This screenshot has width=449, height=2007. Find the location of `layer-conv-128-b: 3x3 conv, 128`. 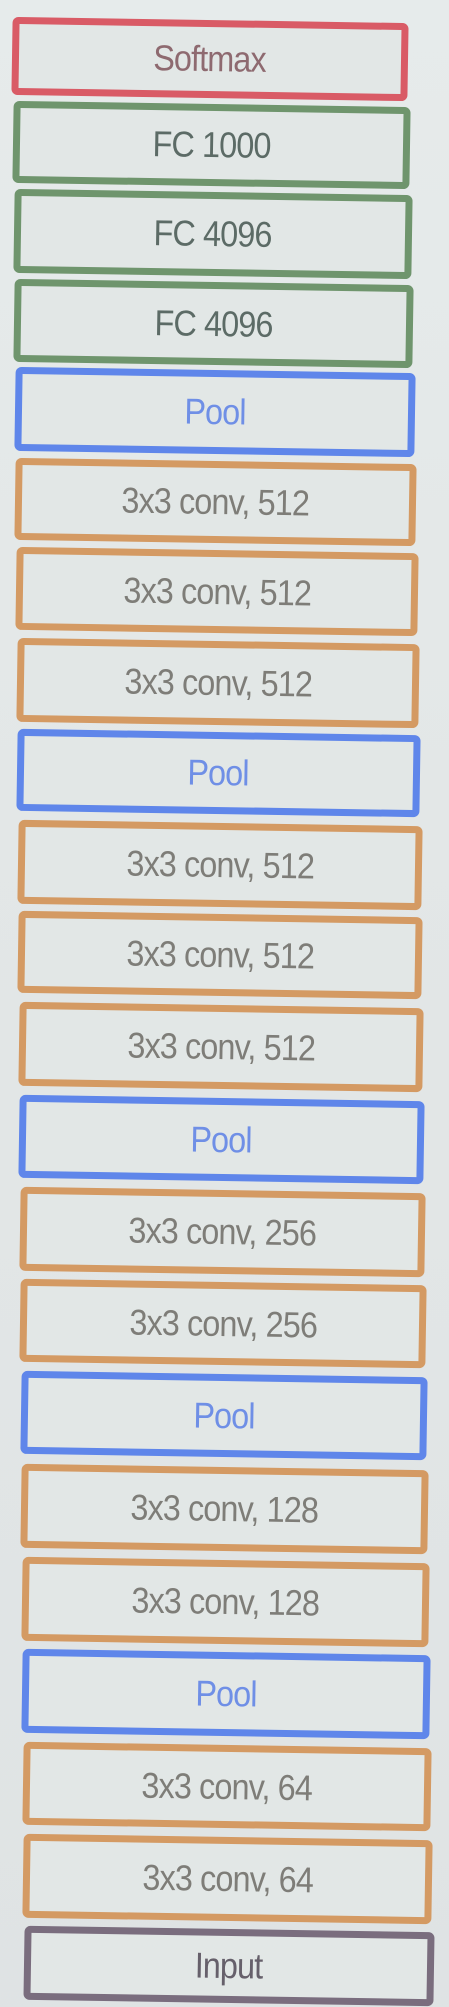

layer-conv-128-b: 3x3 conv, 128 is located at coordinates (224, 1509).